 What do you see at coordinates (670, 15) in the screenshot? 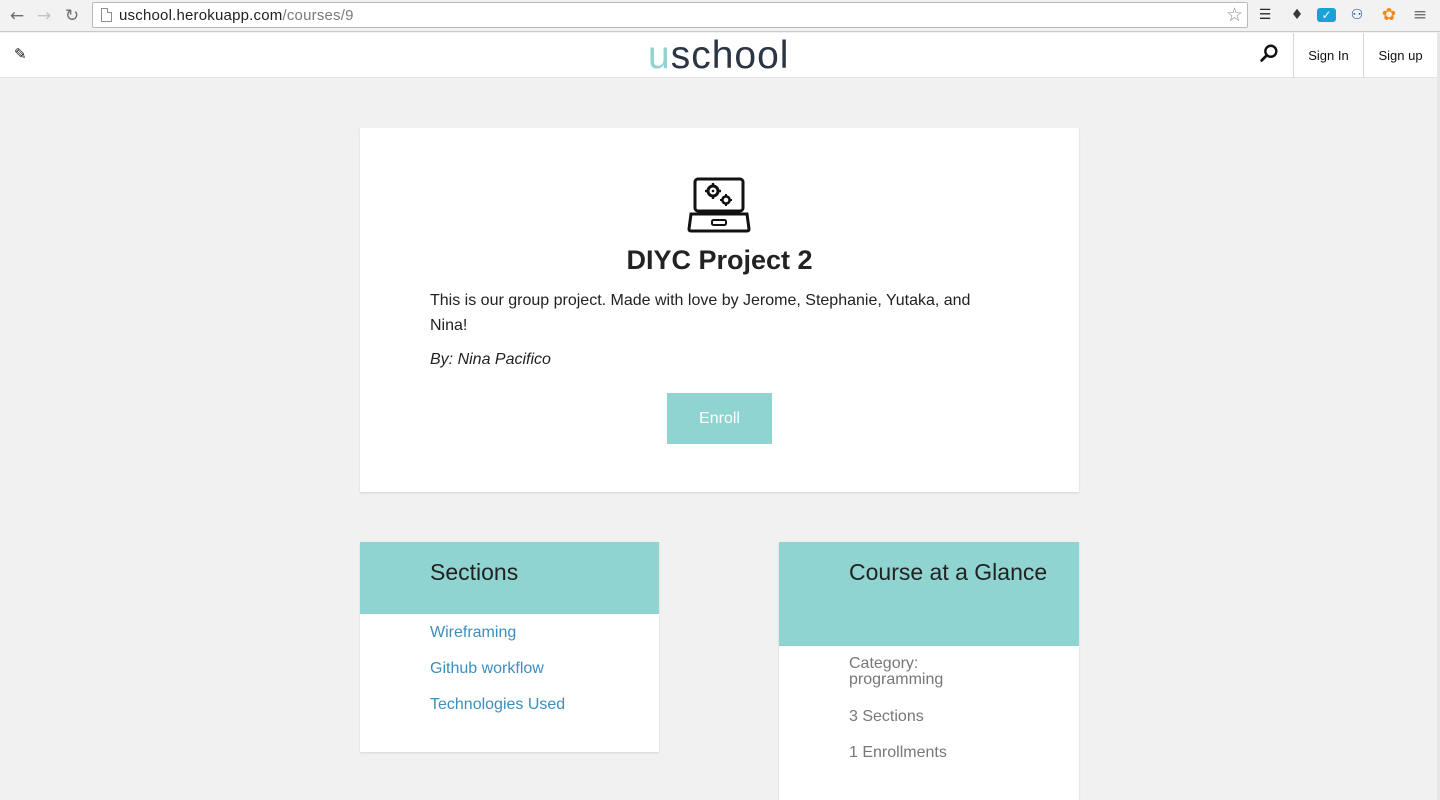
I see `address-bar: uschool.herokuapp.com/courses/9 ☆` at bounding box center [670, 15].